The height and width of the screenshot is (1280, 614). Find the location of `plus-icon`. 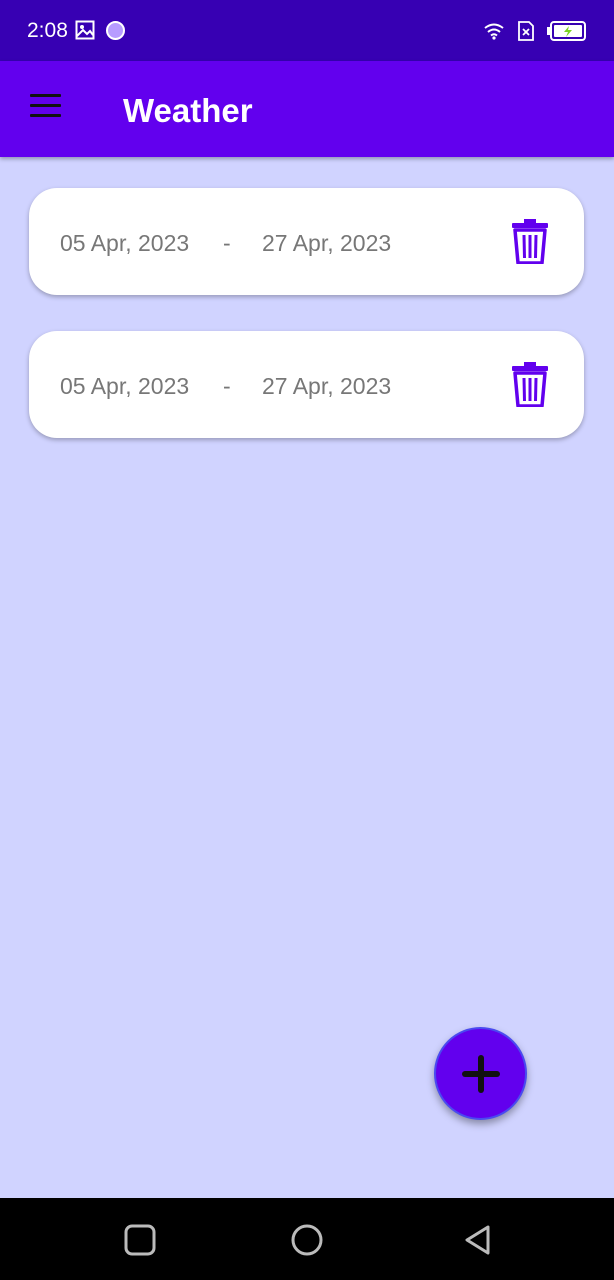

plus-icon is located at coordinates (481, 1074).